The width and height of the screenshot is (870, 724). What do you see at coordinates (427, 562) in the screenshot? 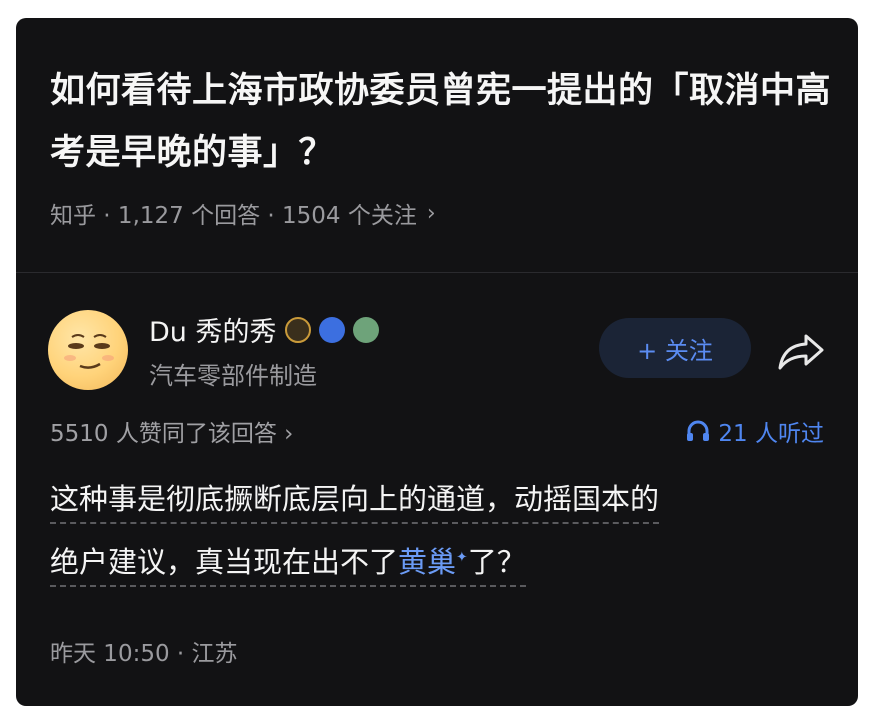
I see `keyword-link: 黄巢` at bounding box center [427, 562].